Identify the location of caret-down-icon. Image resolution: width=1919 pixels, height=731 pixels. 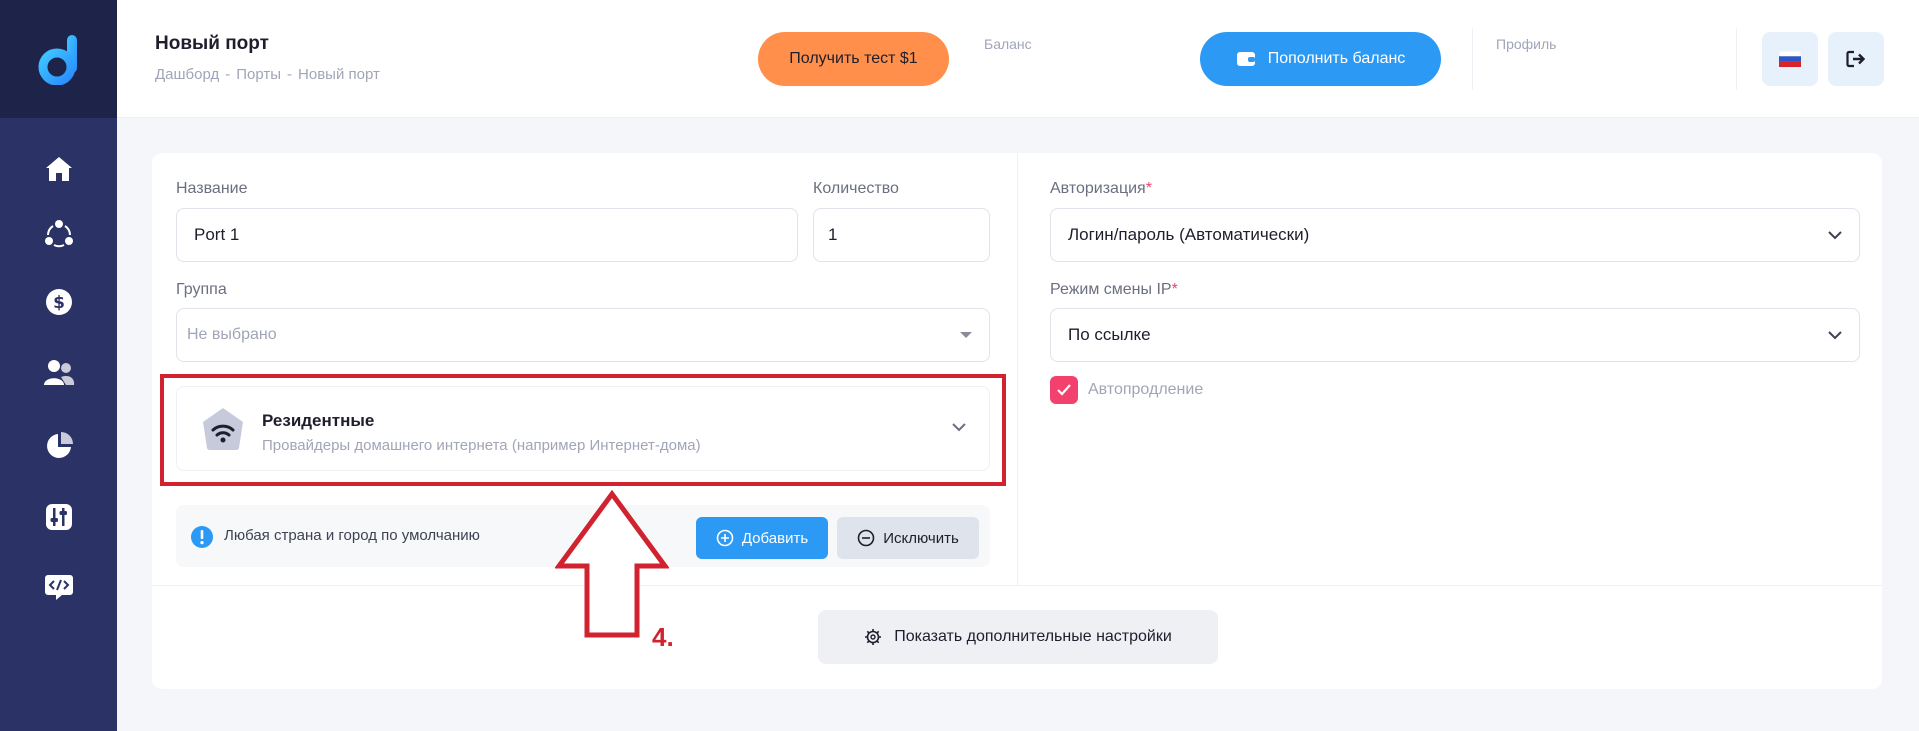
(966, 335).